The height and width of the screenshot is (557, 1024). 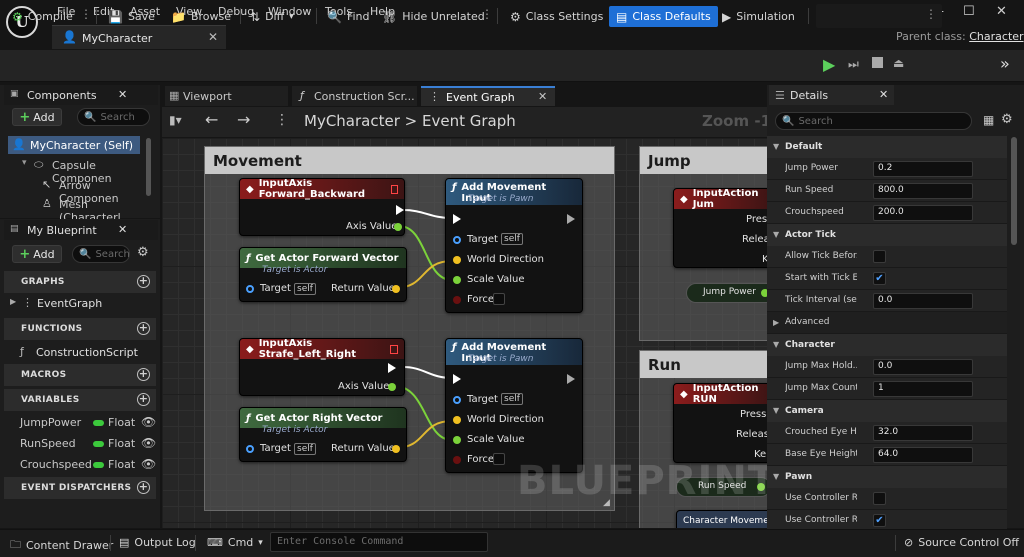 What do you see at coordinates (457, 280) in the screenshot?
I see `scale-value-pin` at bounding box center [457, 280].